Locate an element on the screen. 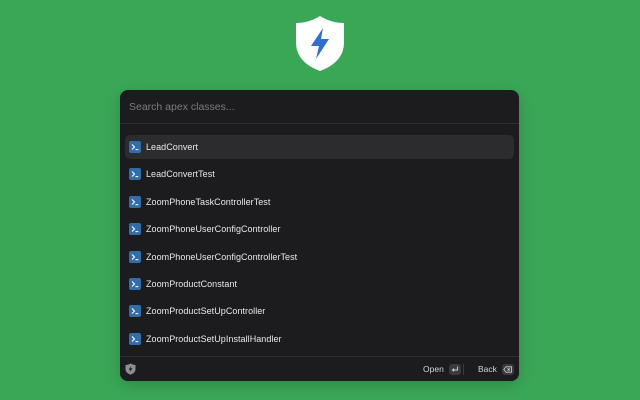  list-item: ZoomPhoneUserConfigController is located at coordinates (319, 229).